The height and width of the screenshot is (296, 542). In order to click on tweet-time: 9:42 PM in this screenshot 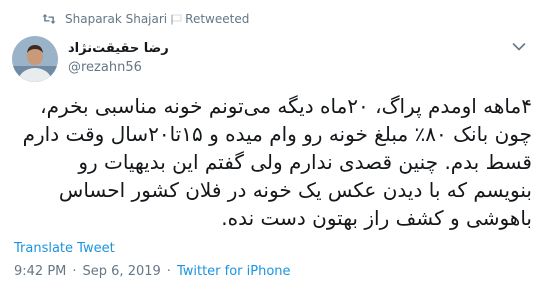, I will do `click(40, 271)`.